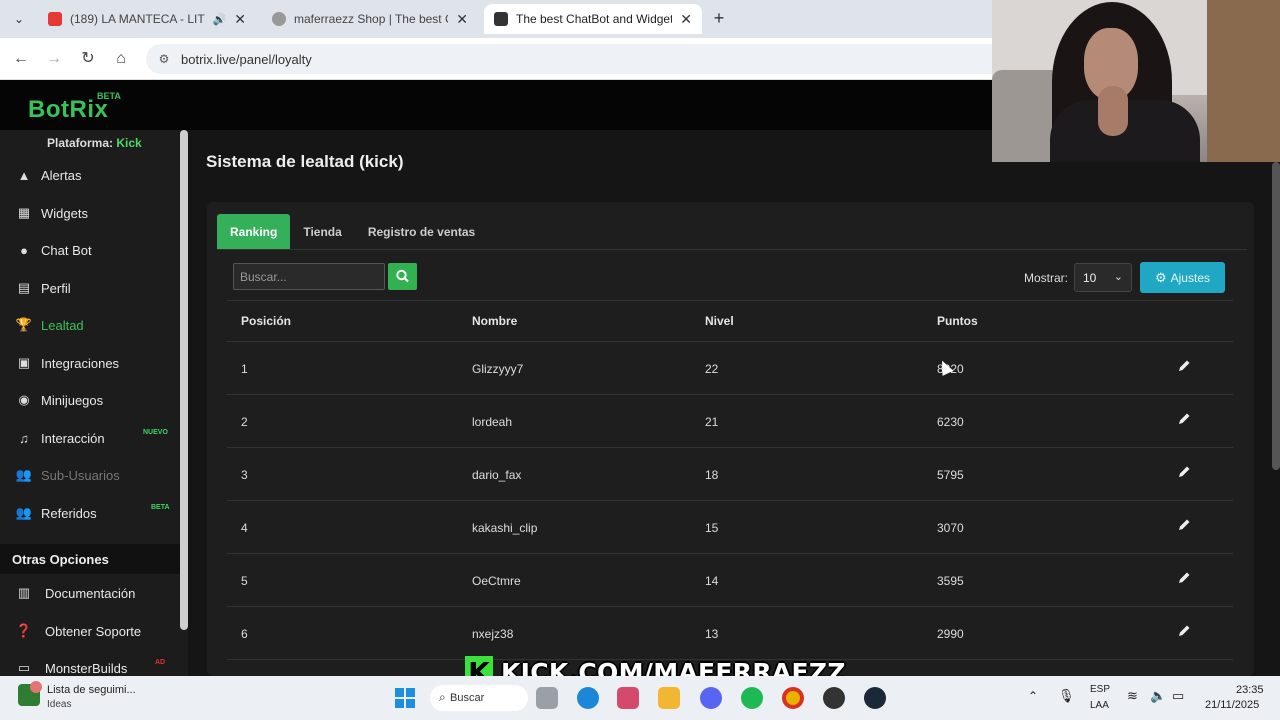  I want to click on sidebar-item-widgets: ▦ Widgets, so click(90, 213).